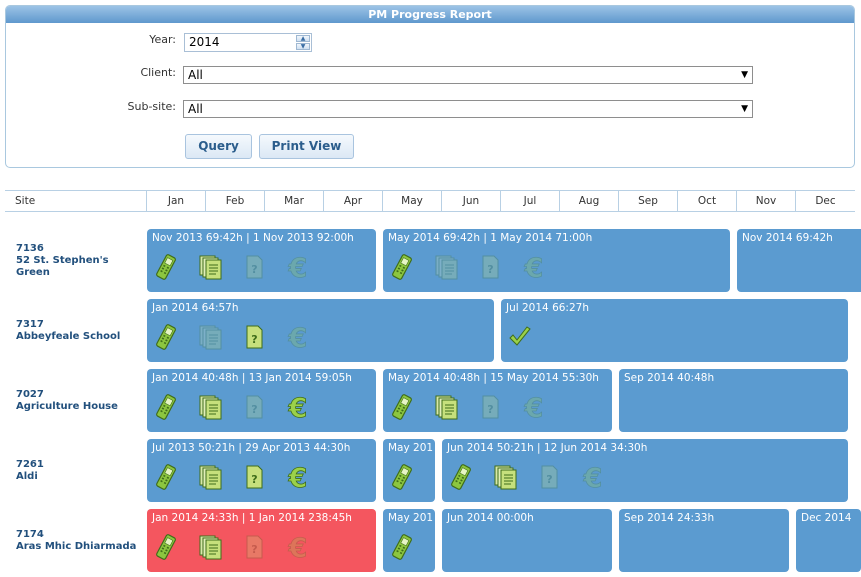  What do you see at coordinates (251, 448) in the screenshot?
I see `pm-card-text: Jul 2013 50:21h | 29 Apr 2013 44:30h` at bounding box center [251, 448].